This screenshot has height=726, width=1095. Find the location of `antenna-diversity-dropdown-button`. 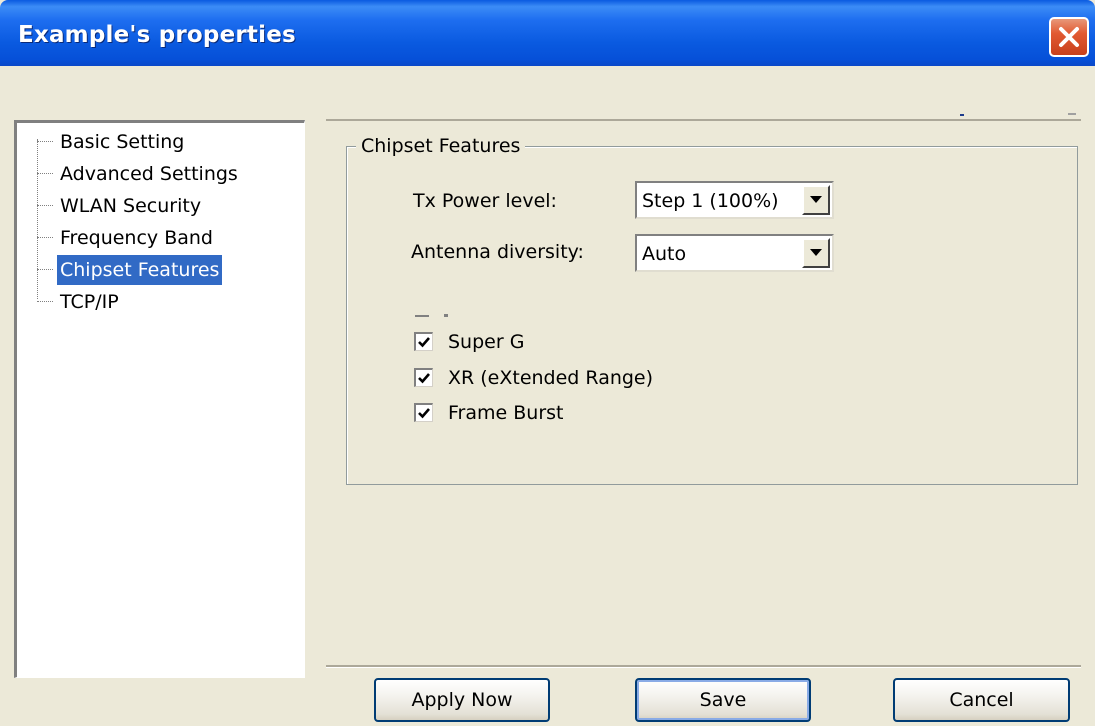

antenna-diversity-dropdown-button is located at coordinates (816, 253).